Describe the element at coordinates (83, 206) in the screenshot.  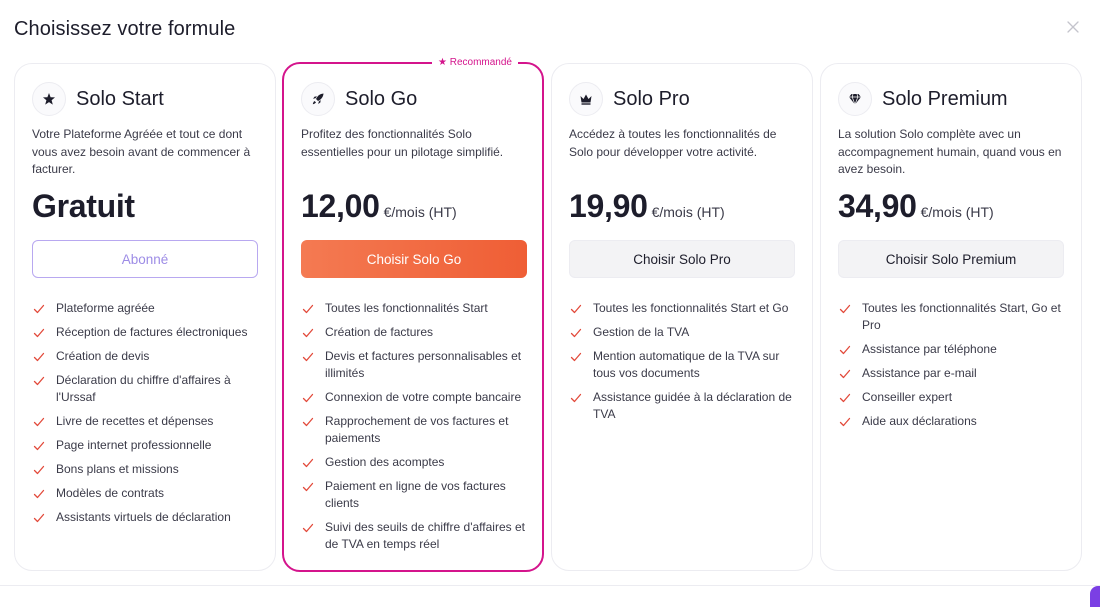
I see `price-amount: Gratuit` at that location.